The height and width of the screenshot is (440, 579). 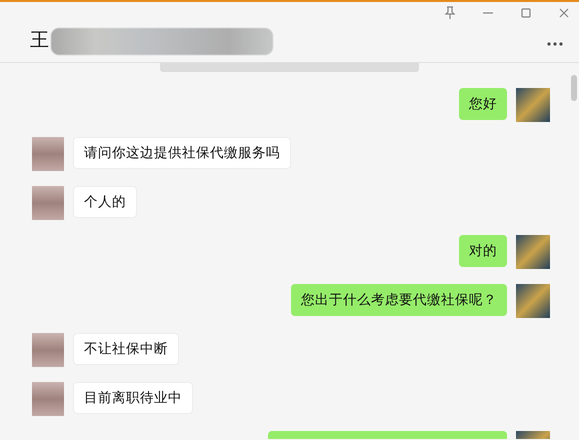 I want to click on close-icon, so click(x=564, y=13).